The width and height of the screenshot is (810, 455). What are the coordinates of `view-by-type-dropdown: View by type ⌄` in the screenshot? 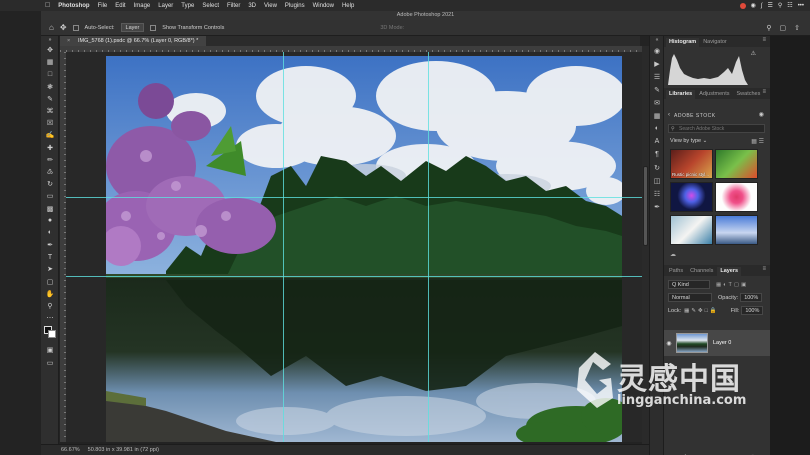 It's located at (688, 141).